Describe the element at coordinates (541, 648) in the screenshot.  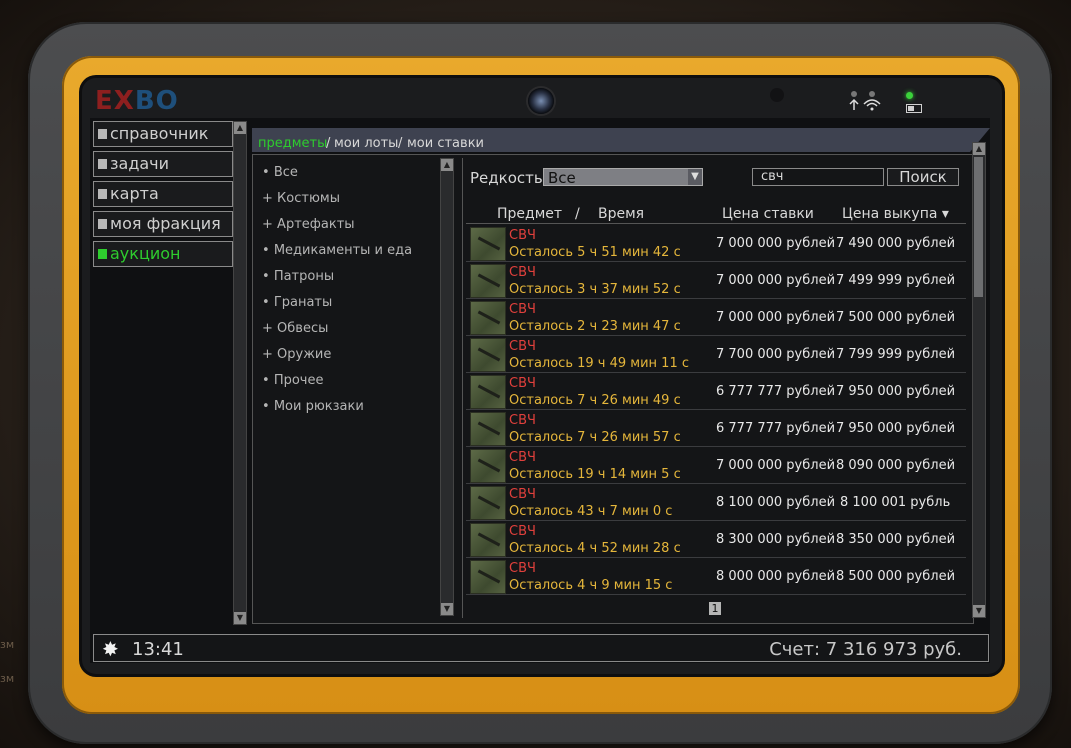
I see `status-bar: ✸ 13:41 Счет: 7 316 973 руб.` at that location.